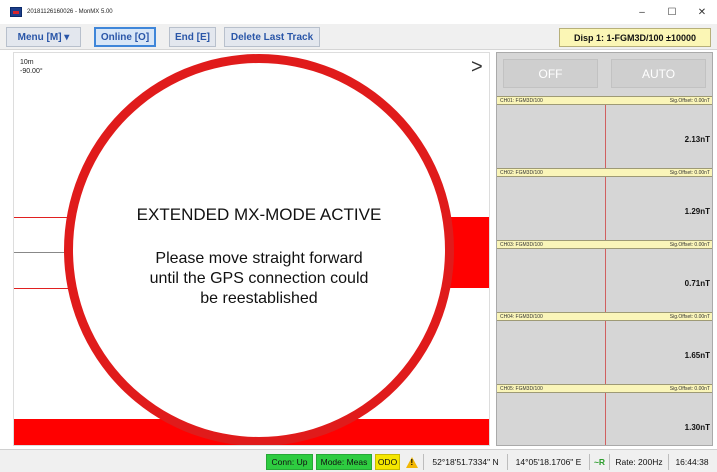  What do you see at coordinates (697, 139) in the screenshot?
I see `channel-value: 2.13nT` at bounding box center [697, 139].